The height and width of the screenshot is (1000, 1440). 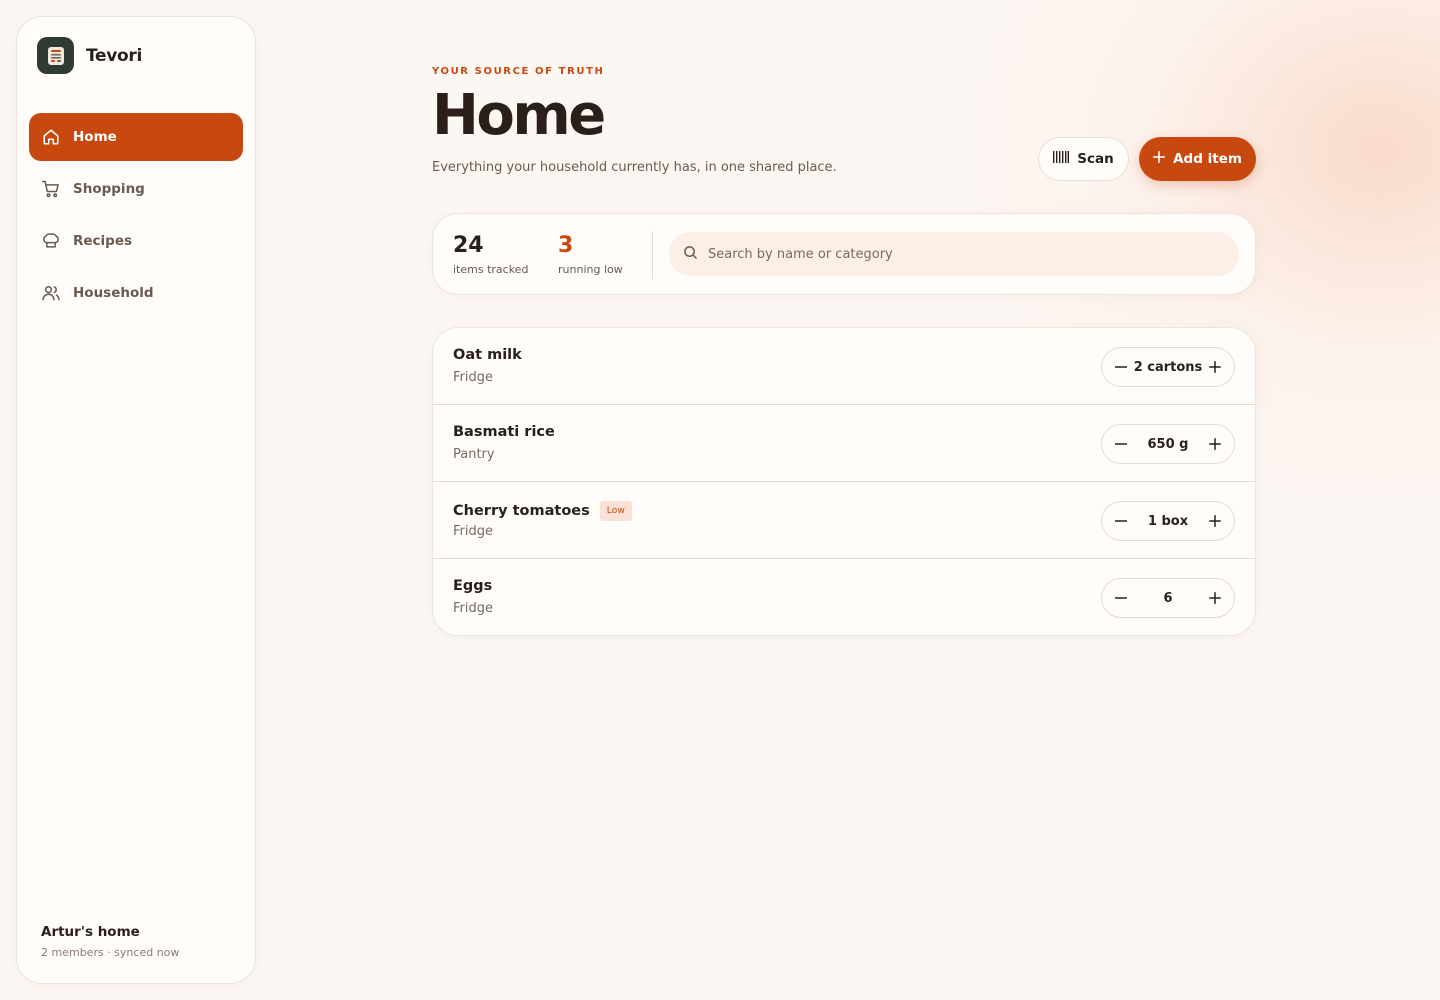 I want to click on list-item: Cherry tomatoes Low Fridge 1 box, so click(x=844, y=520).